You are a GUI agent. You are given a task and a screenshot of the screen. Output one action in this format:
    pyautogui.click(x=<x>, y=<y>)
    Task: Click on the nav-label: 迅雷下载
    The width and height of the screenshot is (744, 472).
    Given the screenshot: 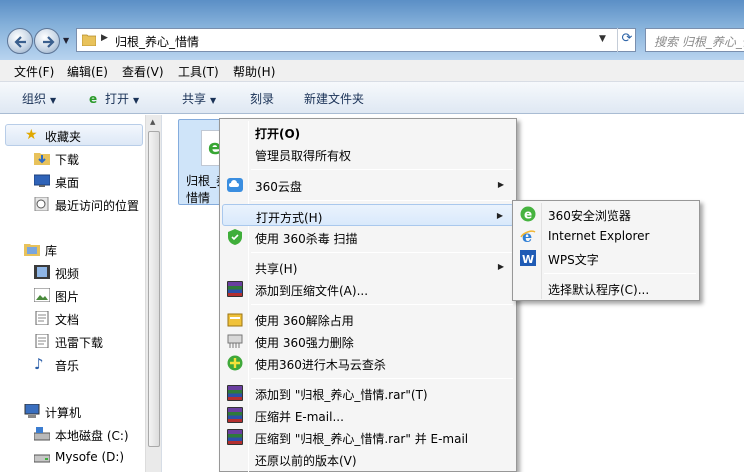 What is the action you would take?
    pyautogui.click(x=79, y=343)
    